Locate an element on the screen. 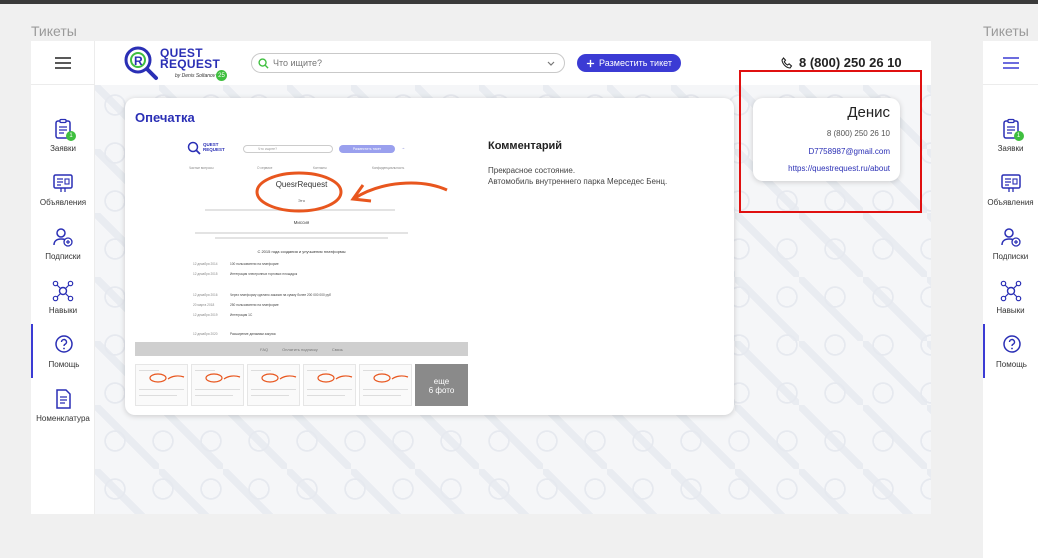 This screenshot has height=558, width=1038. ticket-title: Опечатка is located at coordinates (165, 117).